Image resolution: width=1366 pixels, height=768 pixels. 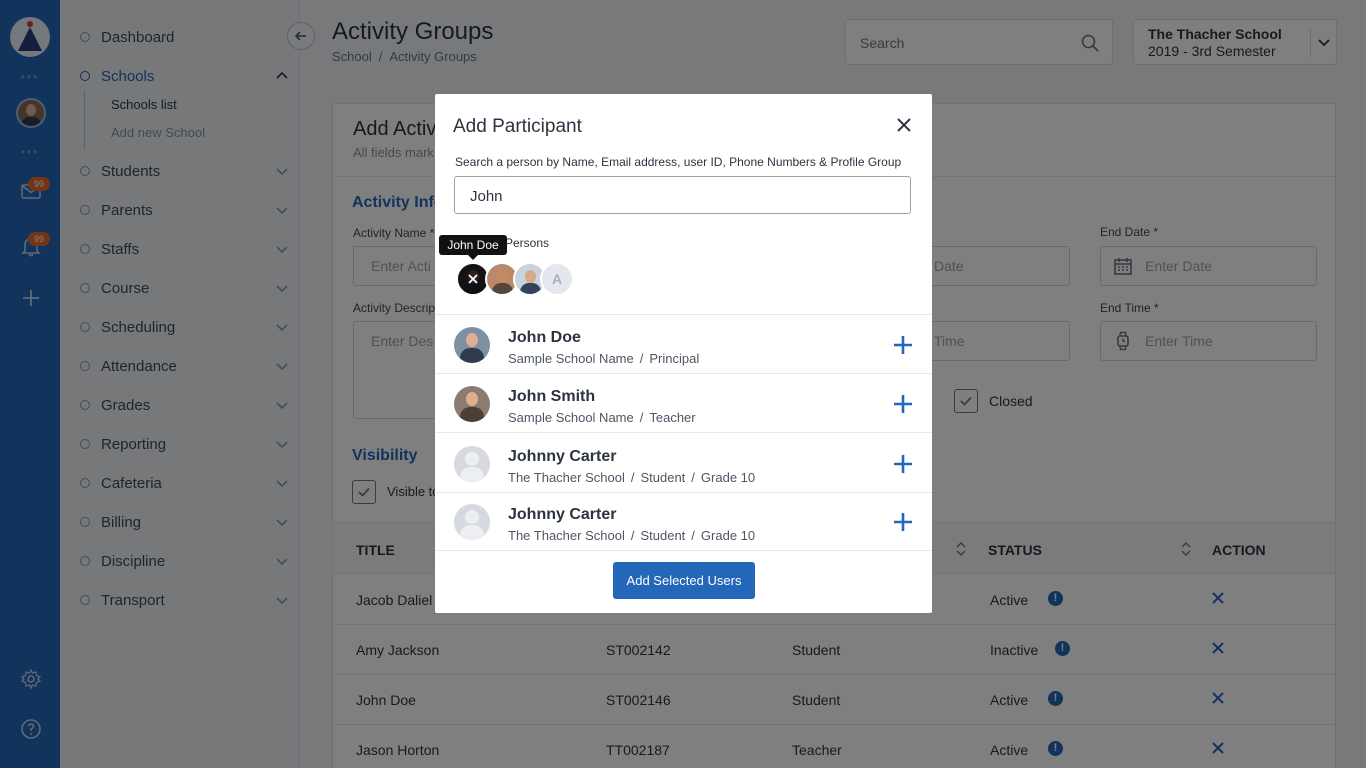 What do you see at coordinates (557, 279) in the screenshot?
I see `selected-chip-letter: A` at bounding box center [557, 279].